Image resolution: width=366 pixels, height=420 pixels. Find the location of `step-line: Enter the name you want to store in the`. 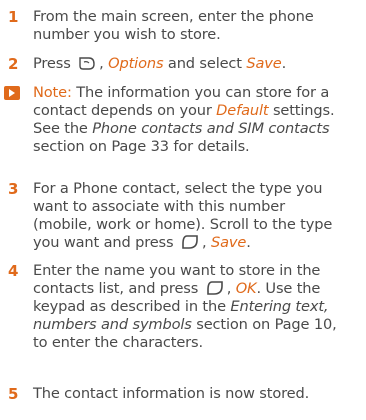

step-line: Enter the name you want to store in the is located at coordinates (177, 270).